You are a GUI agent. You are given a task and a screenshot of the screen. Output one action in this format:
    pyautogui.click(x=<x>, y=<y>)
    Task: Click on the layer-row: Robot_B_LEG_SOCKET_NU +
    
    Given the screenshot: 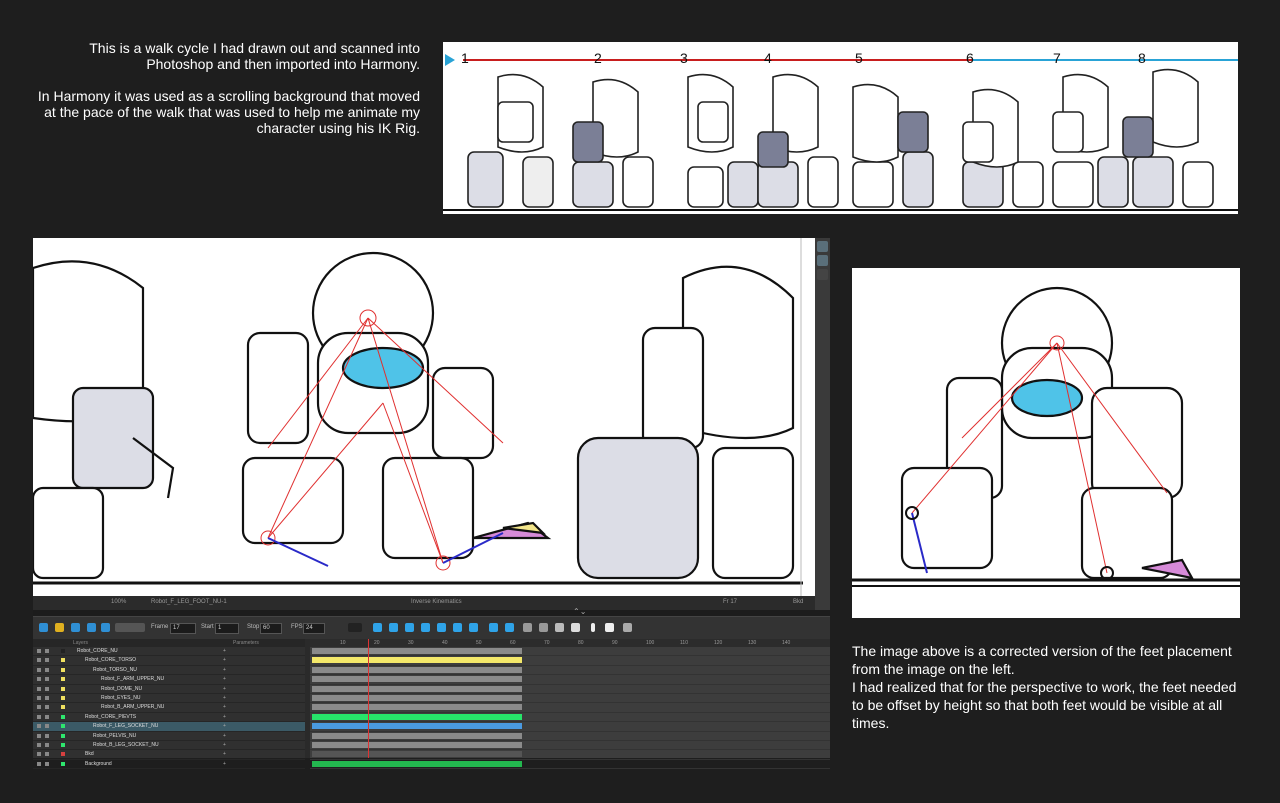 What is the action you would take?
    pyautogui.click(x=169, y=746)
    